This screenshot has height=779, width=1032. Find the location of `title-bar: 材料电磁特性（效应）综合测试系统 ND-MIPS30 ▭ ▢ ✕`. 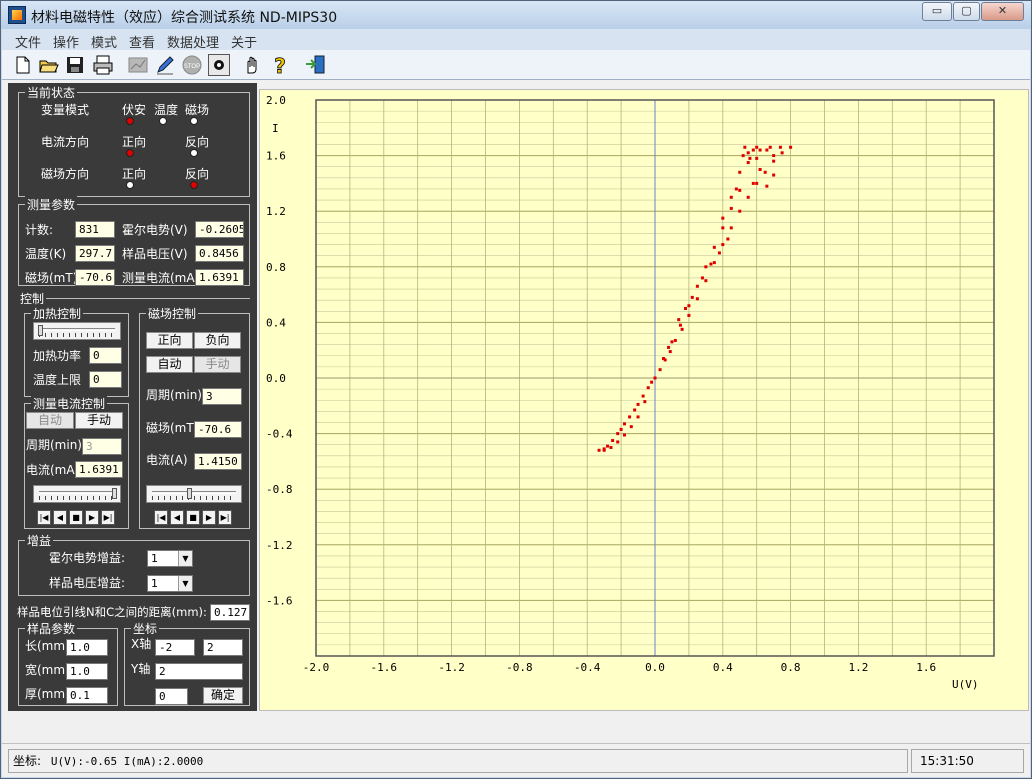

title-bar: 材料电磁特性（效应）综合测试系统 ND-MIPS30 ▭ ▢ ✕ is located at coordinates (516, 15).